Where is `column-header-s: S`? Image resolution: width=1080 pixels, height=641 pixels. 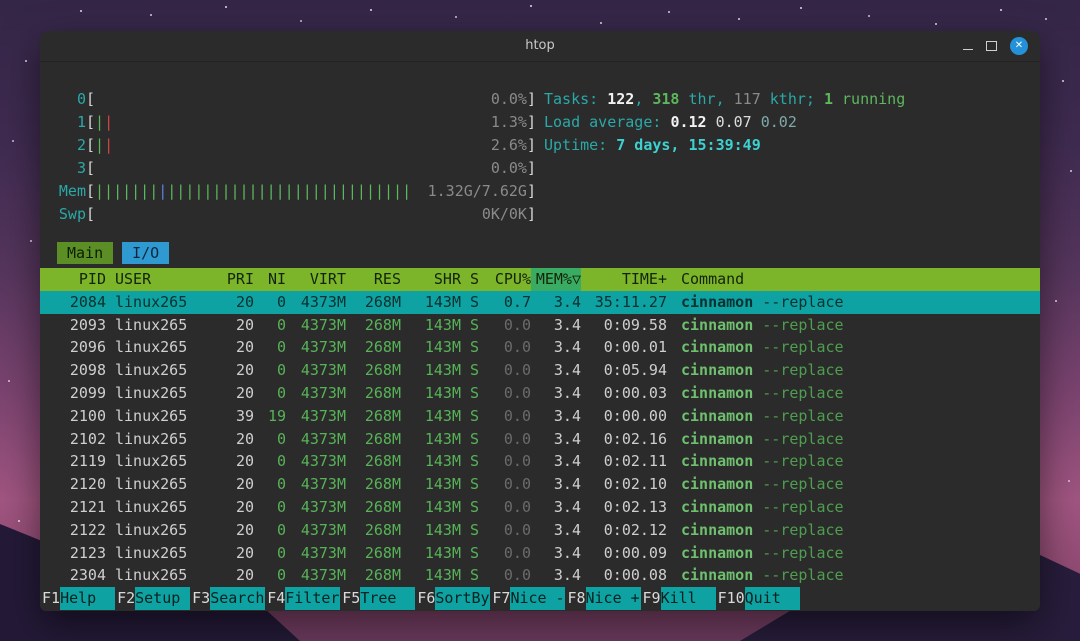
column-header-s: S is located at coordinates (472, 279).